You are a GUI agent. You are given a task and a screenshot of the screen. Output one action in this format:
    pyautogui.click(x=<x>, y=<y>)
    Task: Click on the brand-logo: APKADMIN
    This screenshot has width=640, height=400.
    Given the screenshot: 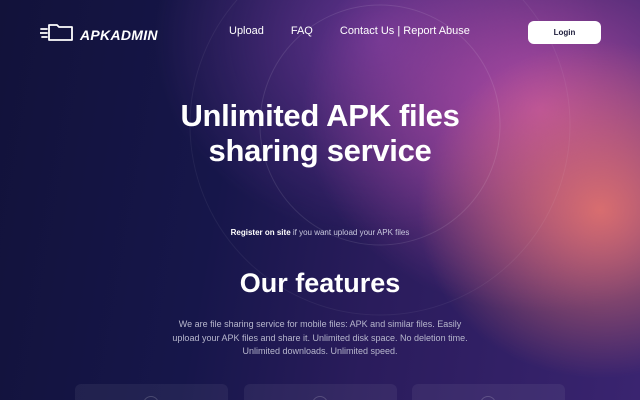 What is the action you would take?
    pyautogui.click(x=98, y=34)
    